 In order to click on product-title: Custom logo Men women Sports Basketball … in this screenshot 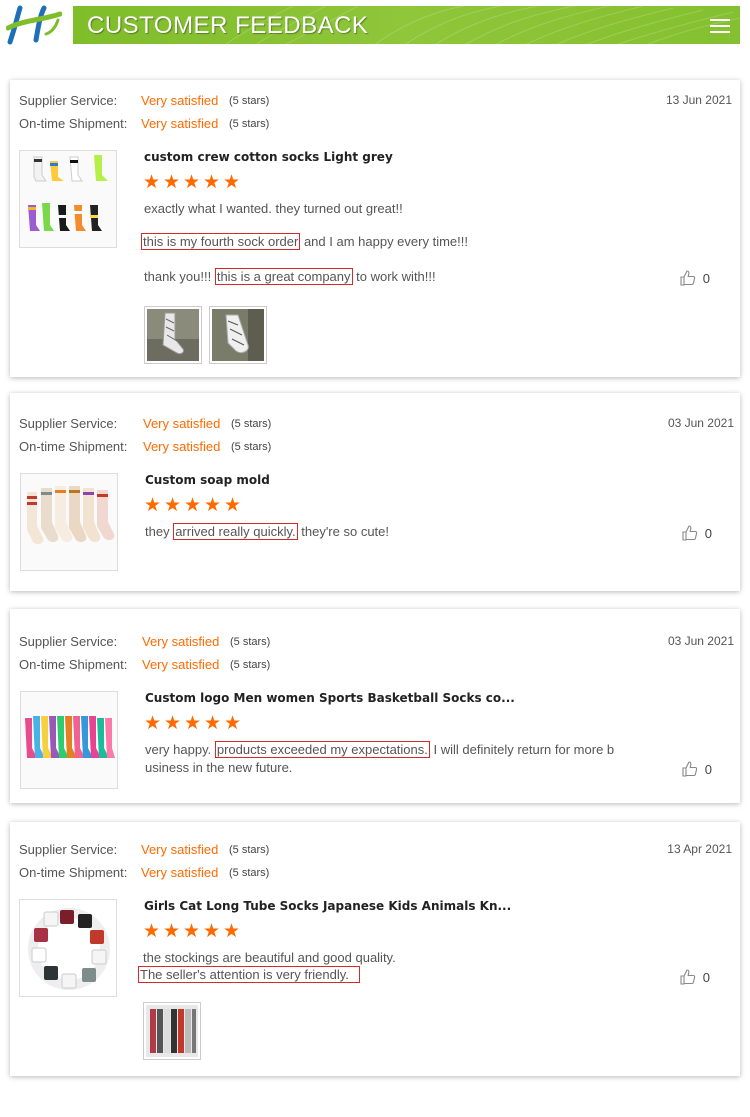, I will do `click(330, 698)`.